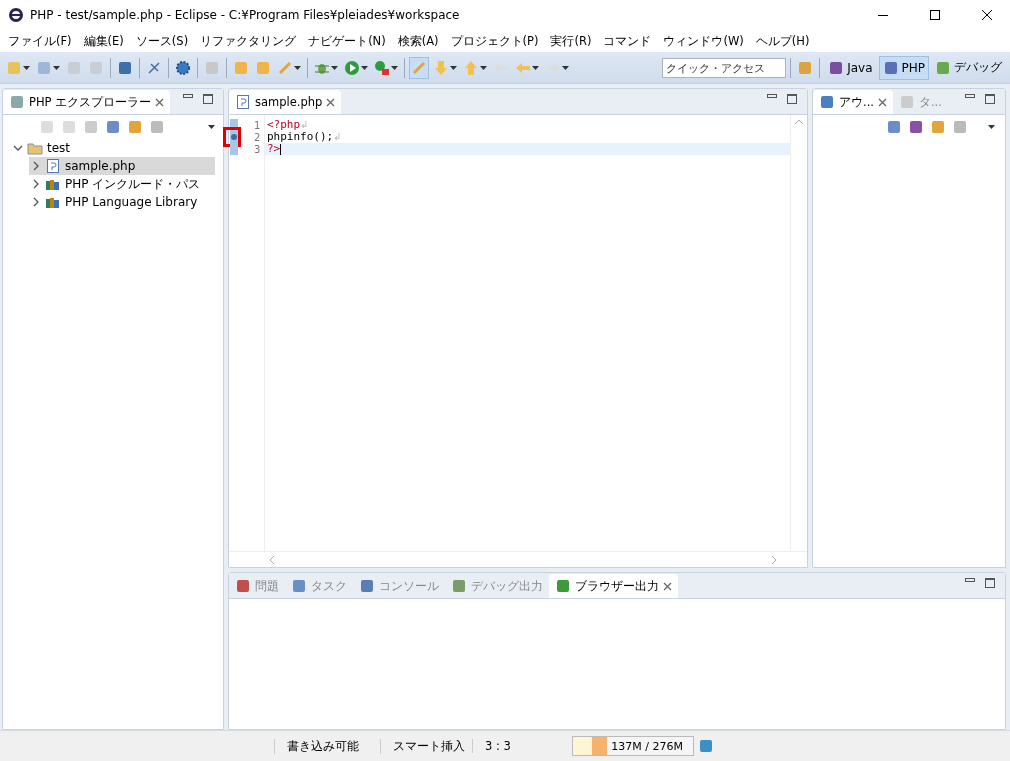  Describe the element at coordinates (418, 41) in the screenshot. I see `menu-item: 検索(A)` at that location.